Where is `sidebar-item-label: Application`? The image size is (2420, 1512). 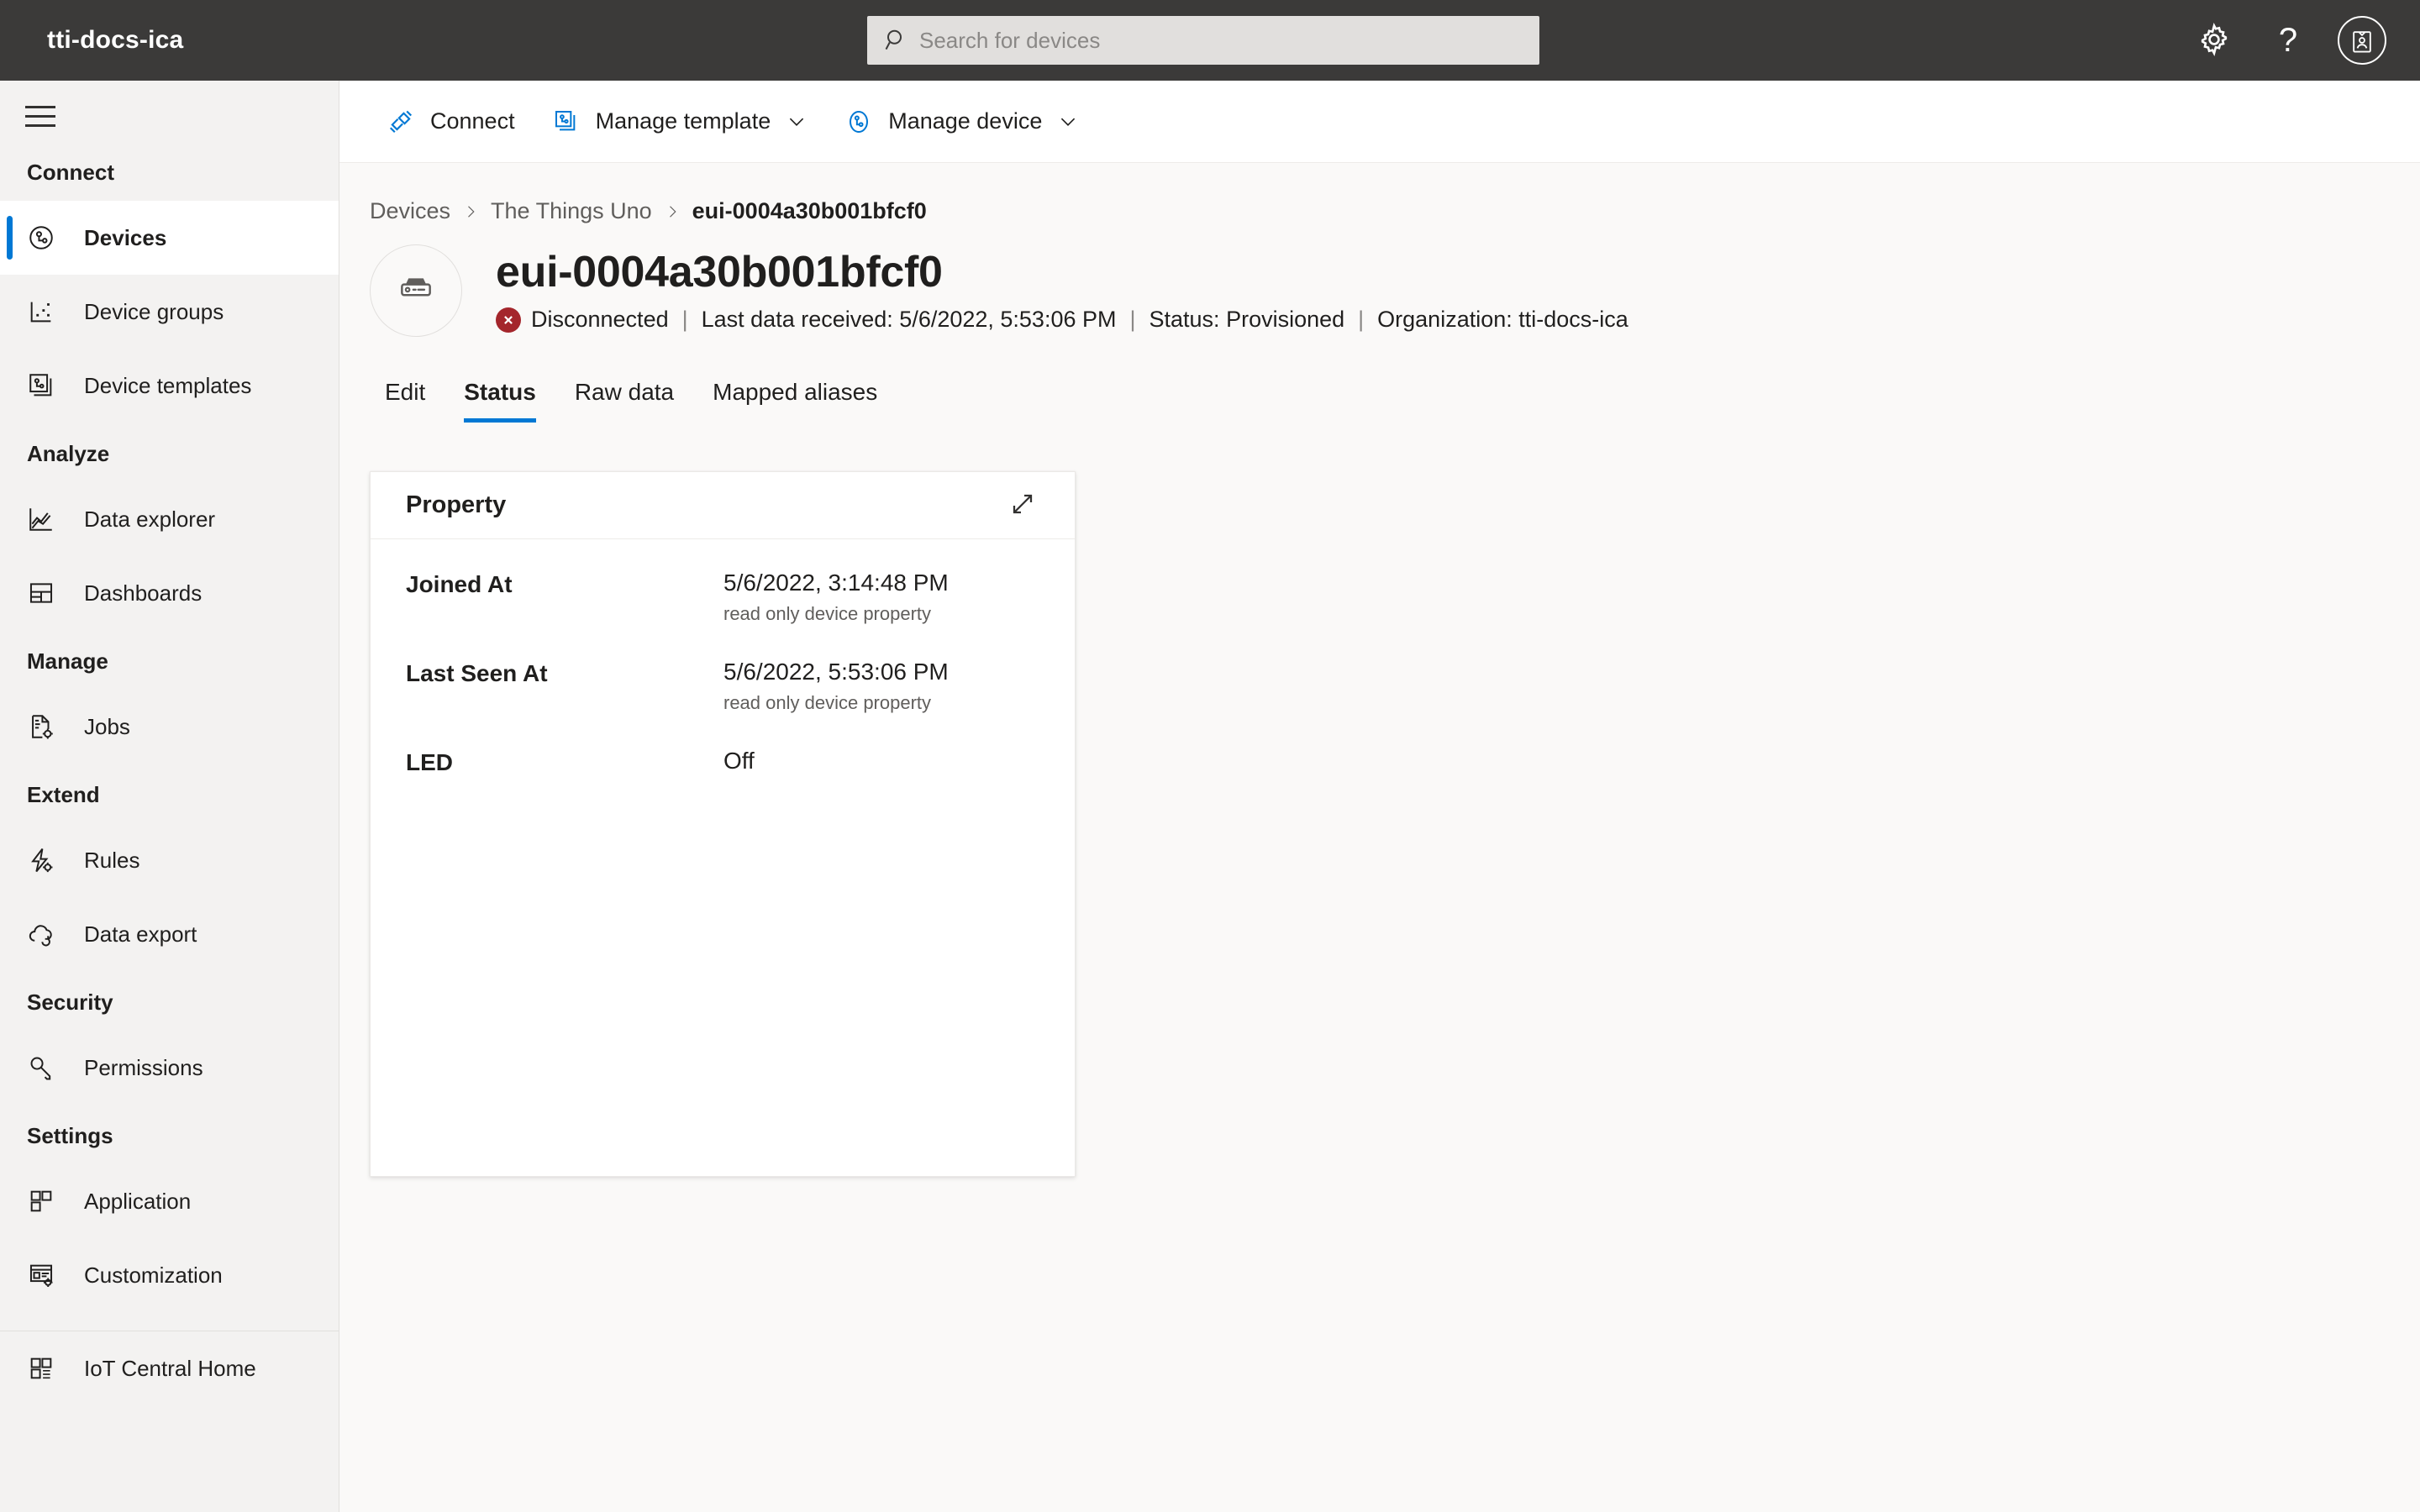
sidebar-item-label: Application is located at coordinates (138, 1201).